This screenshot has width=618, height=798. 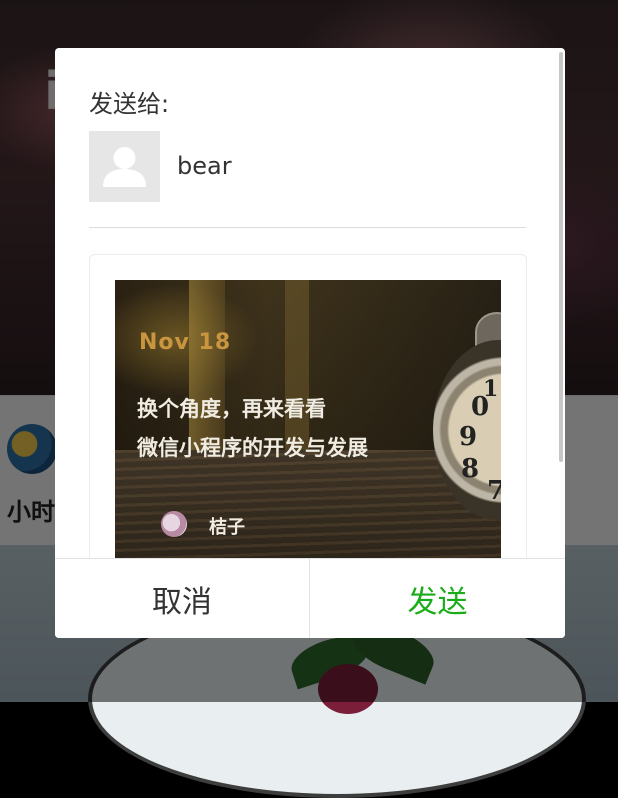 I want to click on user-placeholder-icon, so click(x=124, y=167).